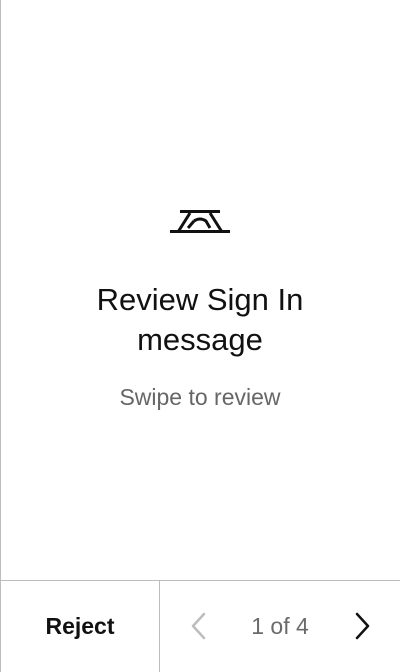 The image size is (400, 672). What do you see at coordinates (361, 626) in the screenshot?
I see `chevron-right-icon` at bounding box center [361, 626].